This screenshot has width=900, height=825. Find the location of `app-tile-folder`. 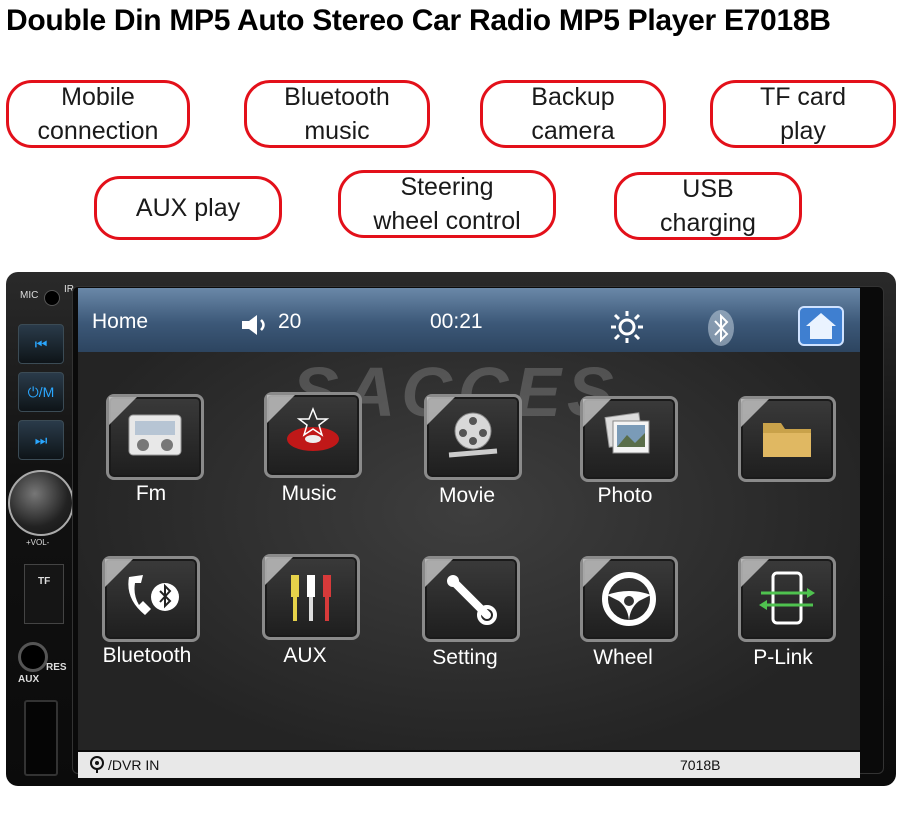

app-tile-folder is located at coordinates (787, 439).